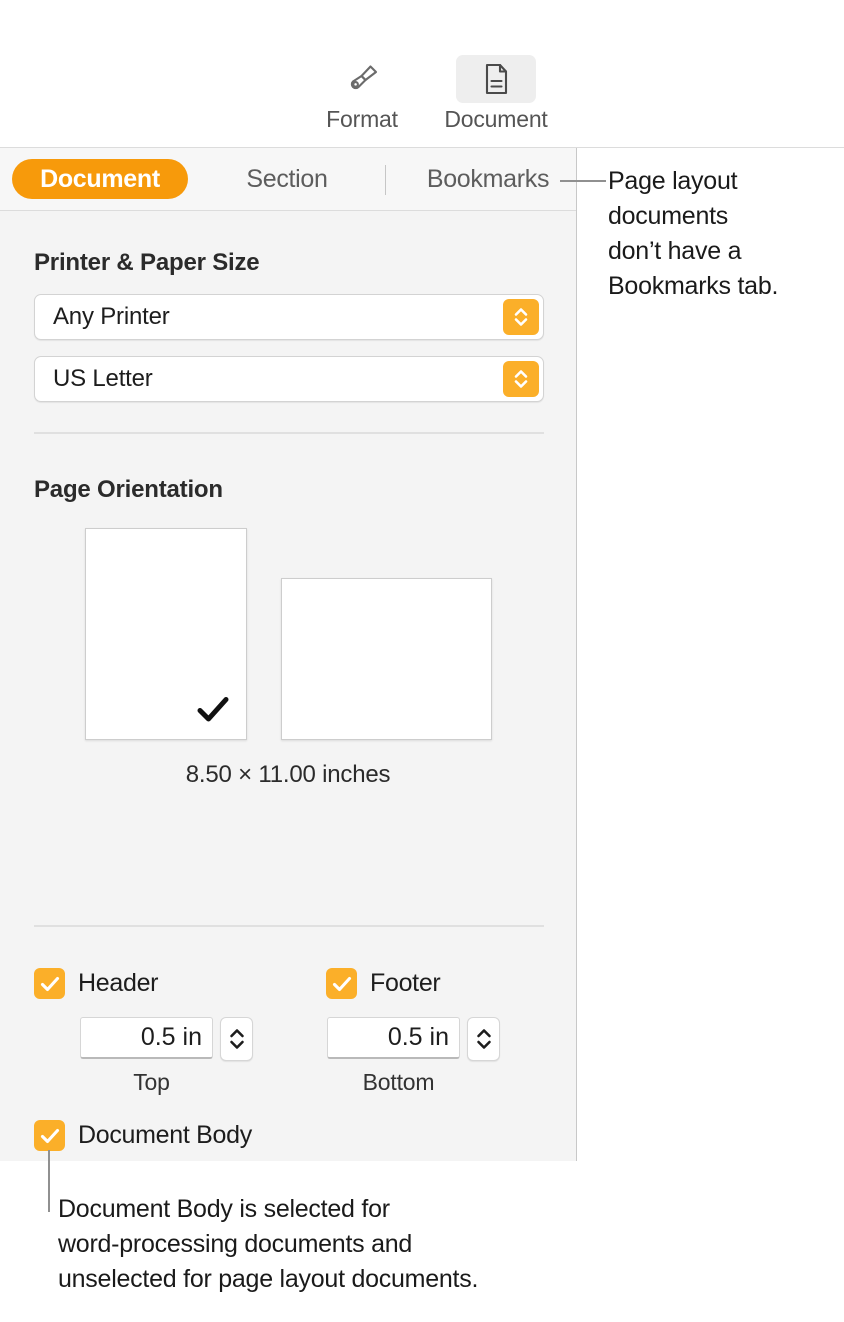 The height and width of the screenshot is (1322, 844). I want to click on toolbar-item-format: Format, so click(362, 94).